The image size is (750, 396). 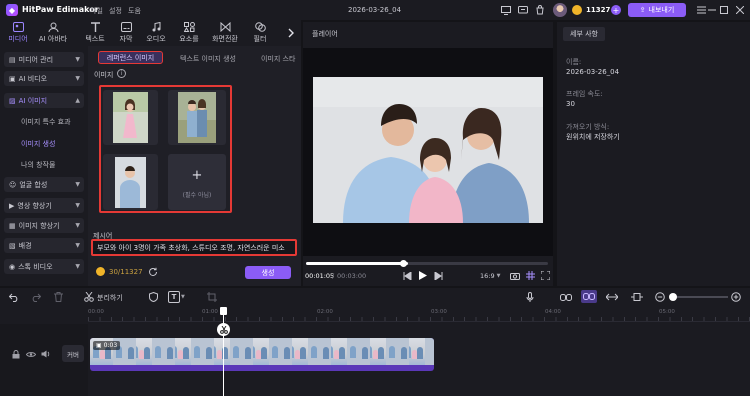 What do you see at coordinates (36, 297) in the screenshot?
I see `redo-icon` at bounding box center [36, 297].